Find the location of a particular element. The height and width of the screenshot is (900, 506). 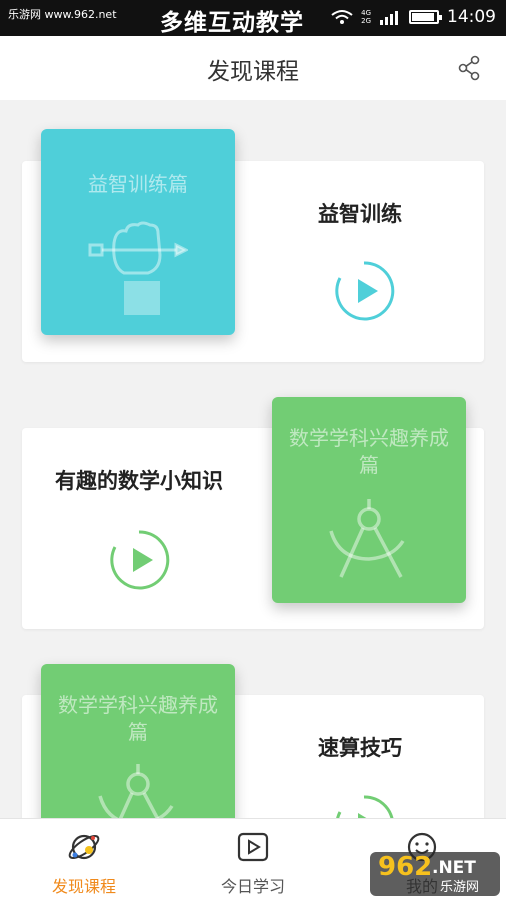

header: 发现课程 is located at coordinates (253, 68).